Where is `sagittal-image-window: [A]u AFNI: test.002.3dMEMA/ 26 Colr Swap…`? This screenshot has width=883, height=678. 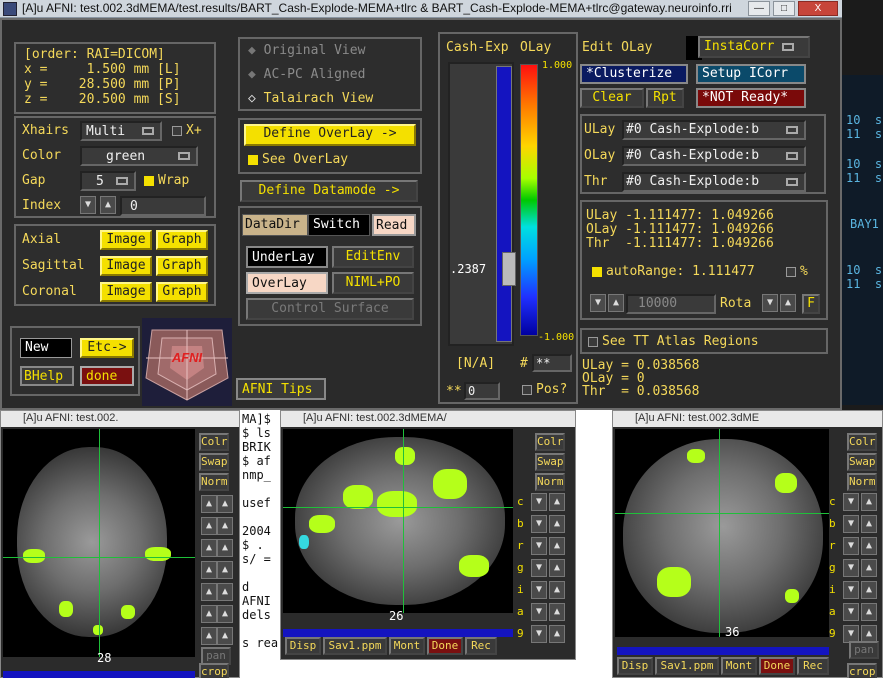 sagittal-image-window: [A]u AFNI: test.002.3dMEMA/ 26 Colr Swap… is located at coordinates (428, 535).